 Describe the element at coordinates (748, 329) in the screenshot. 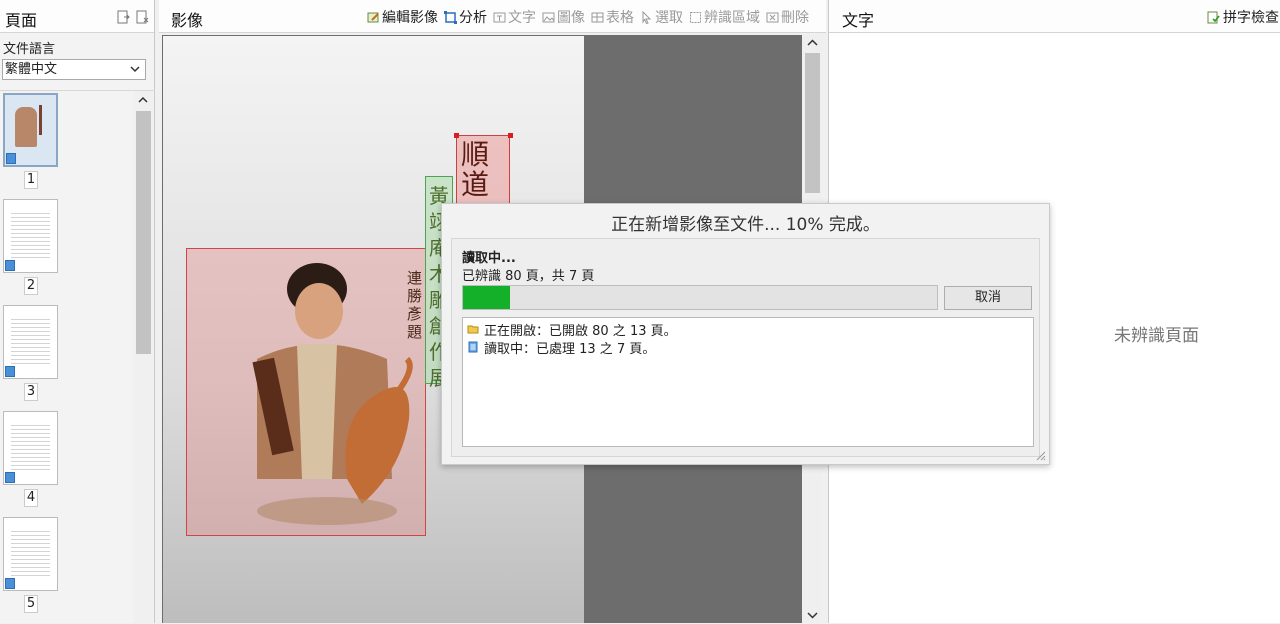

I see `log-item: 正在開啟：已開啟 80 之 13 頁。` at that location.